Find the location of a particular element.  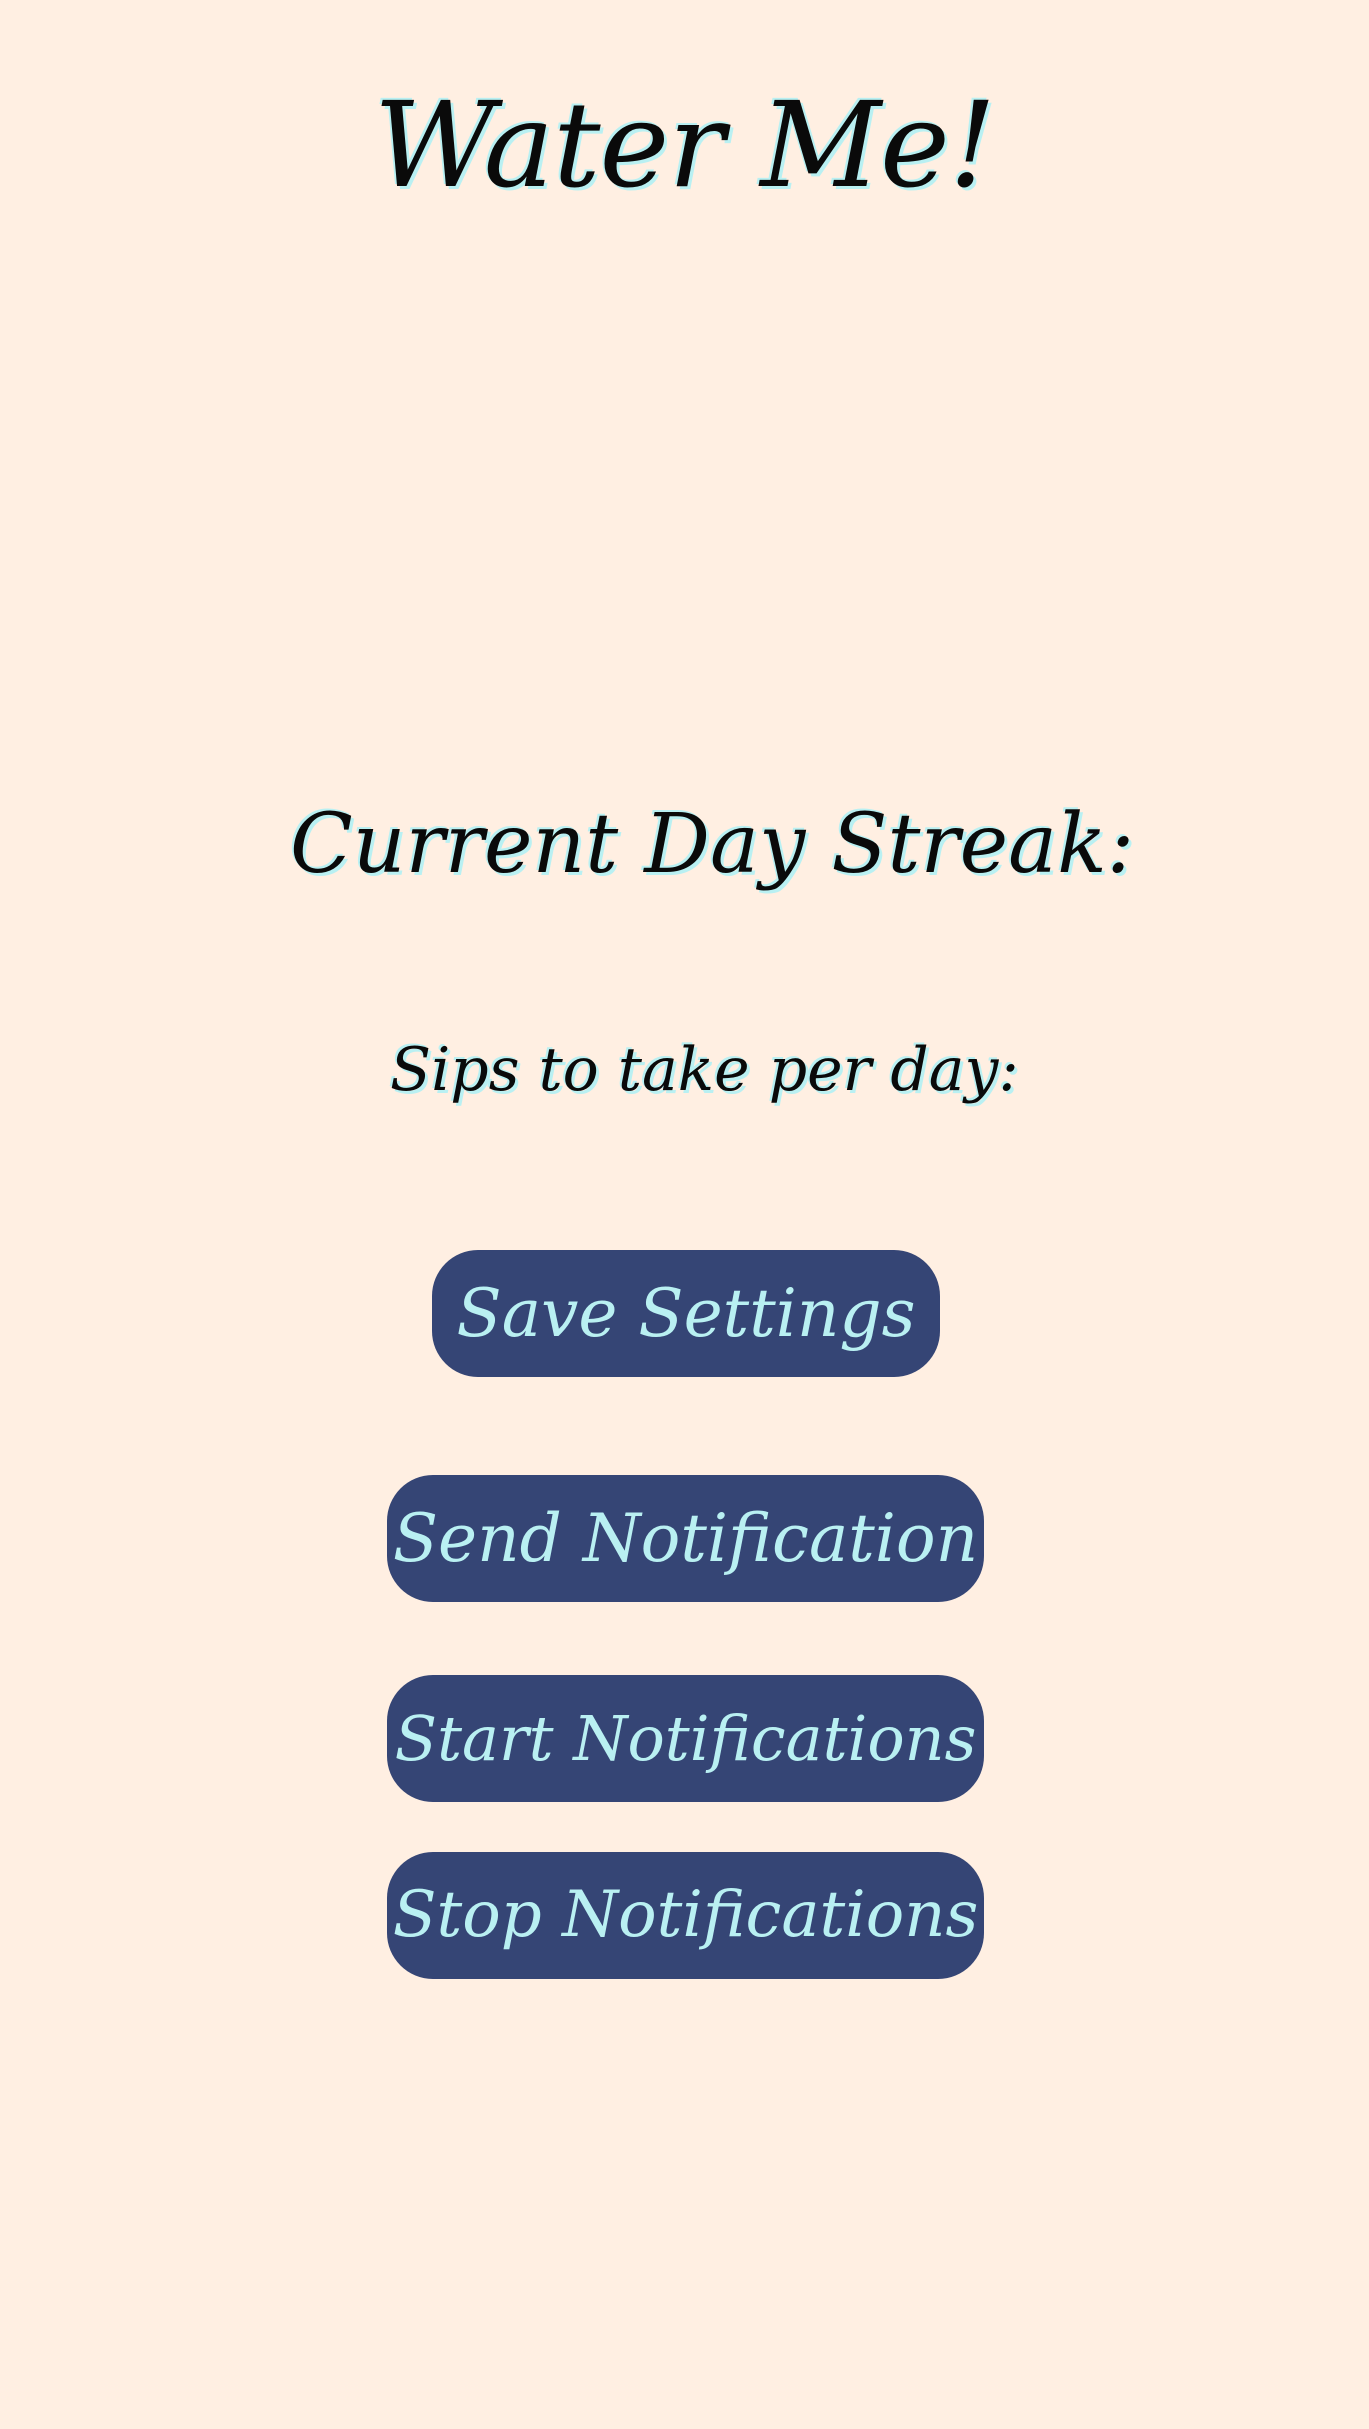

stop-notifications-button: Stop Notifications is located at coordinates (685, 1915).